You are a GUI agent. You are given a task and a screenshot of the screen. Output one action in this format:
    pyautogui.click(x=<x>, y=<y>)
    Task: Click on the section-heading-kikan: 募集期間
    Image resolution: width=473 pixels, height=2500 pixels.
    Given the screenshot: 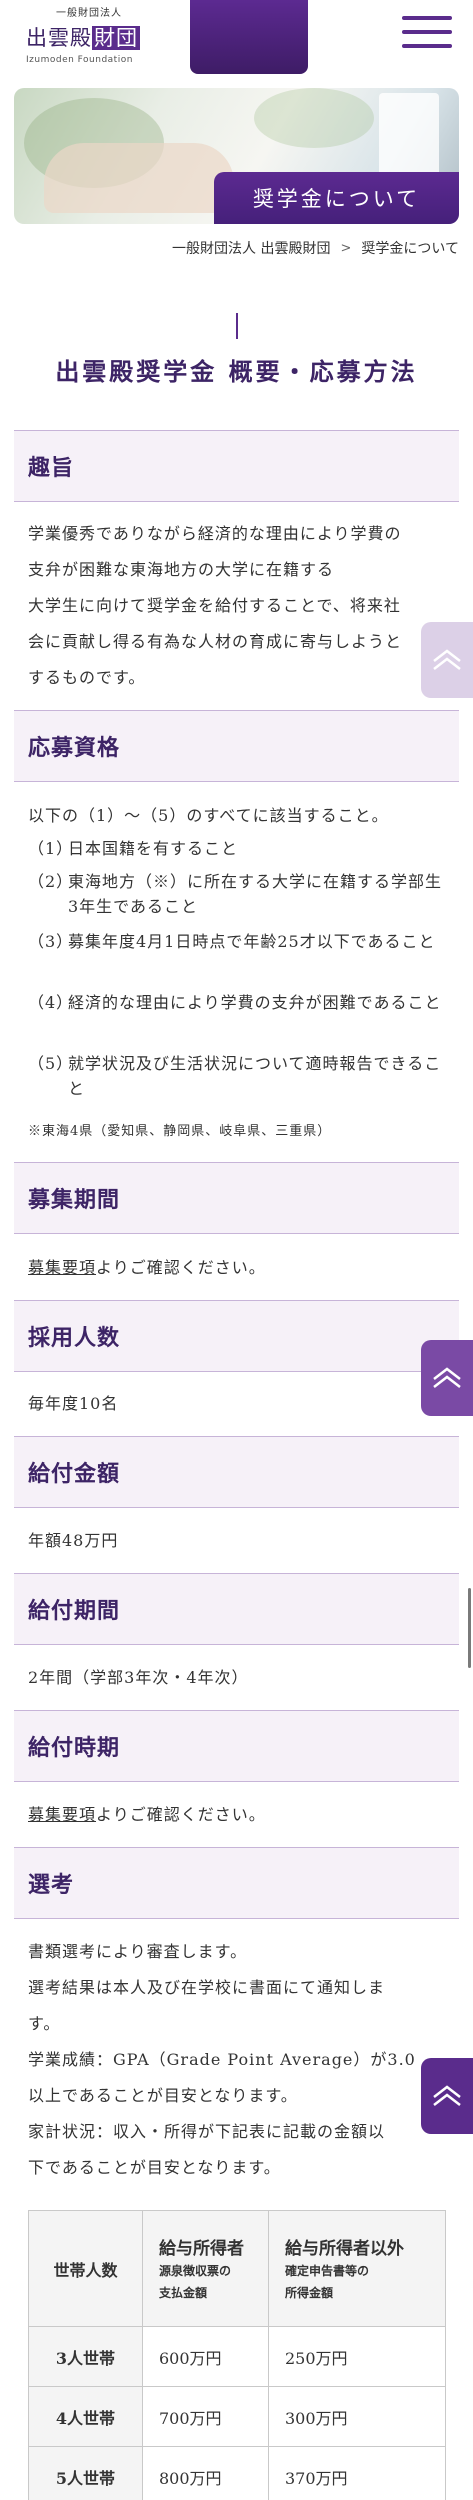 What is the action you would take?
    pyautogui.click(x=236, y=1198)
    